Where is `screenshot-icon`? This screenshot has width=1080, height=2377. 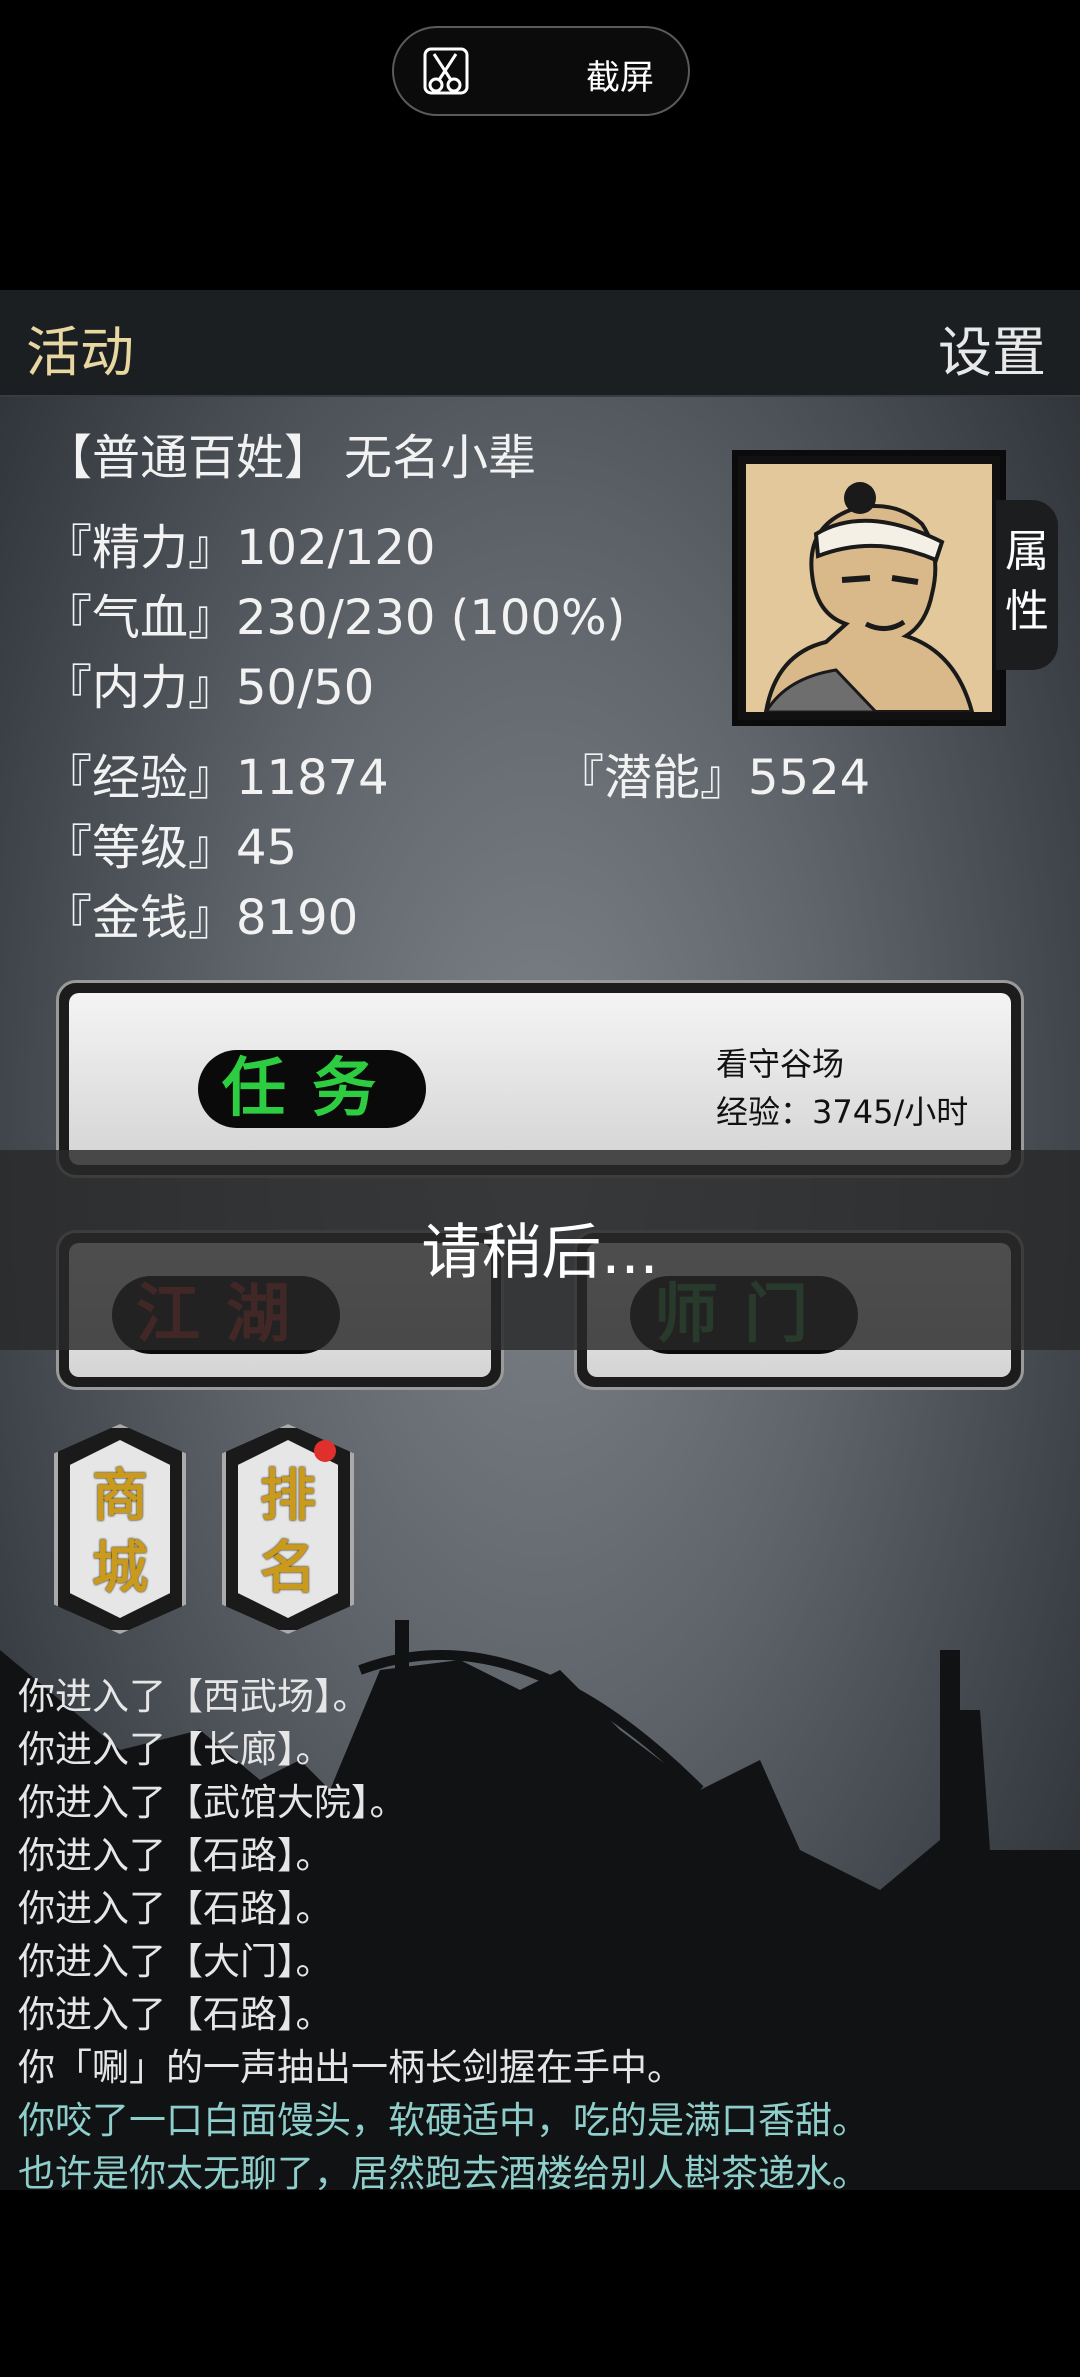 screenshot-icon is located at coordinates (446, 71).